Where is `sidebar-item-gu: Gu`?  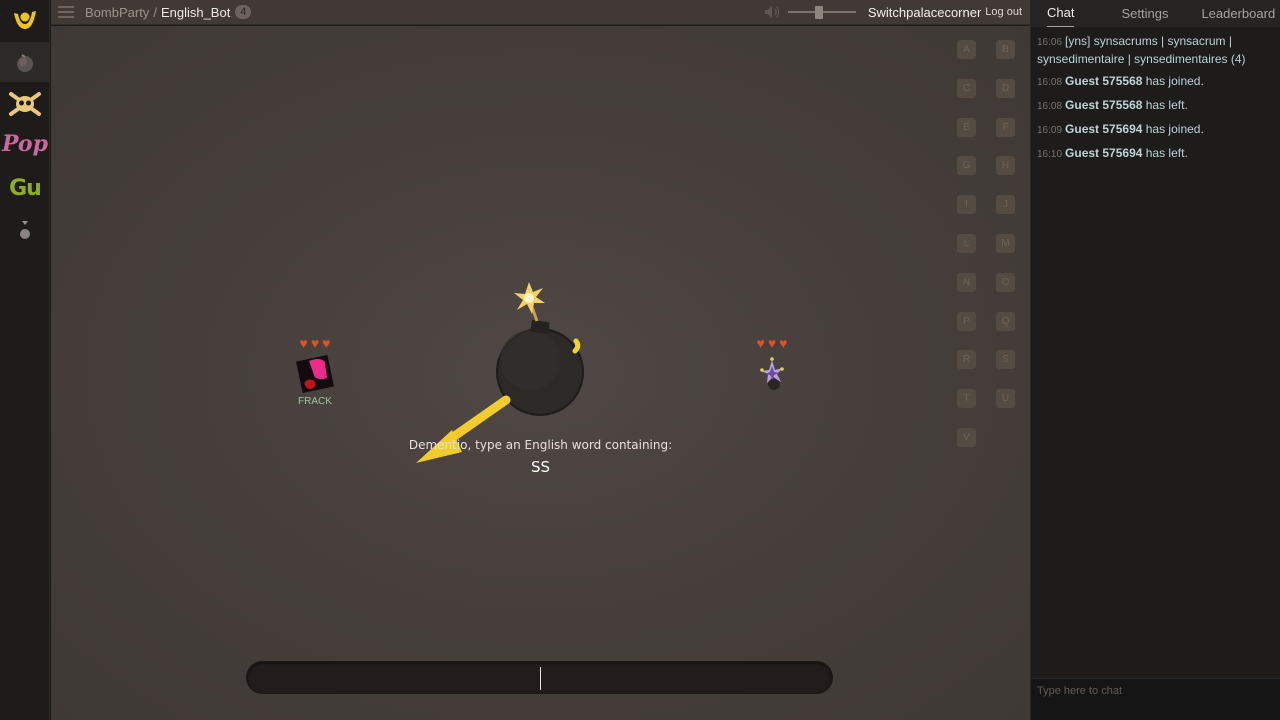
sidebar-item-gu: Gu is located at coordinates (25, 188).